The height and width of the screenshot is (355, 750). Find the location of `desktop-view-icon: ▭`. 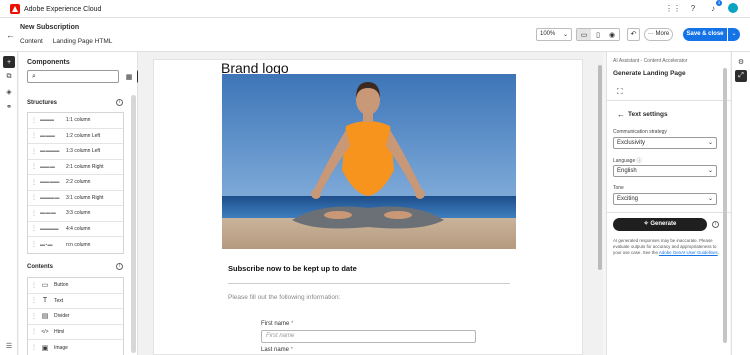

desktop-view-icon: ▭ is located at coordinates (584, 34).